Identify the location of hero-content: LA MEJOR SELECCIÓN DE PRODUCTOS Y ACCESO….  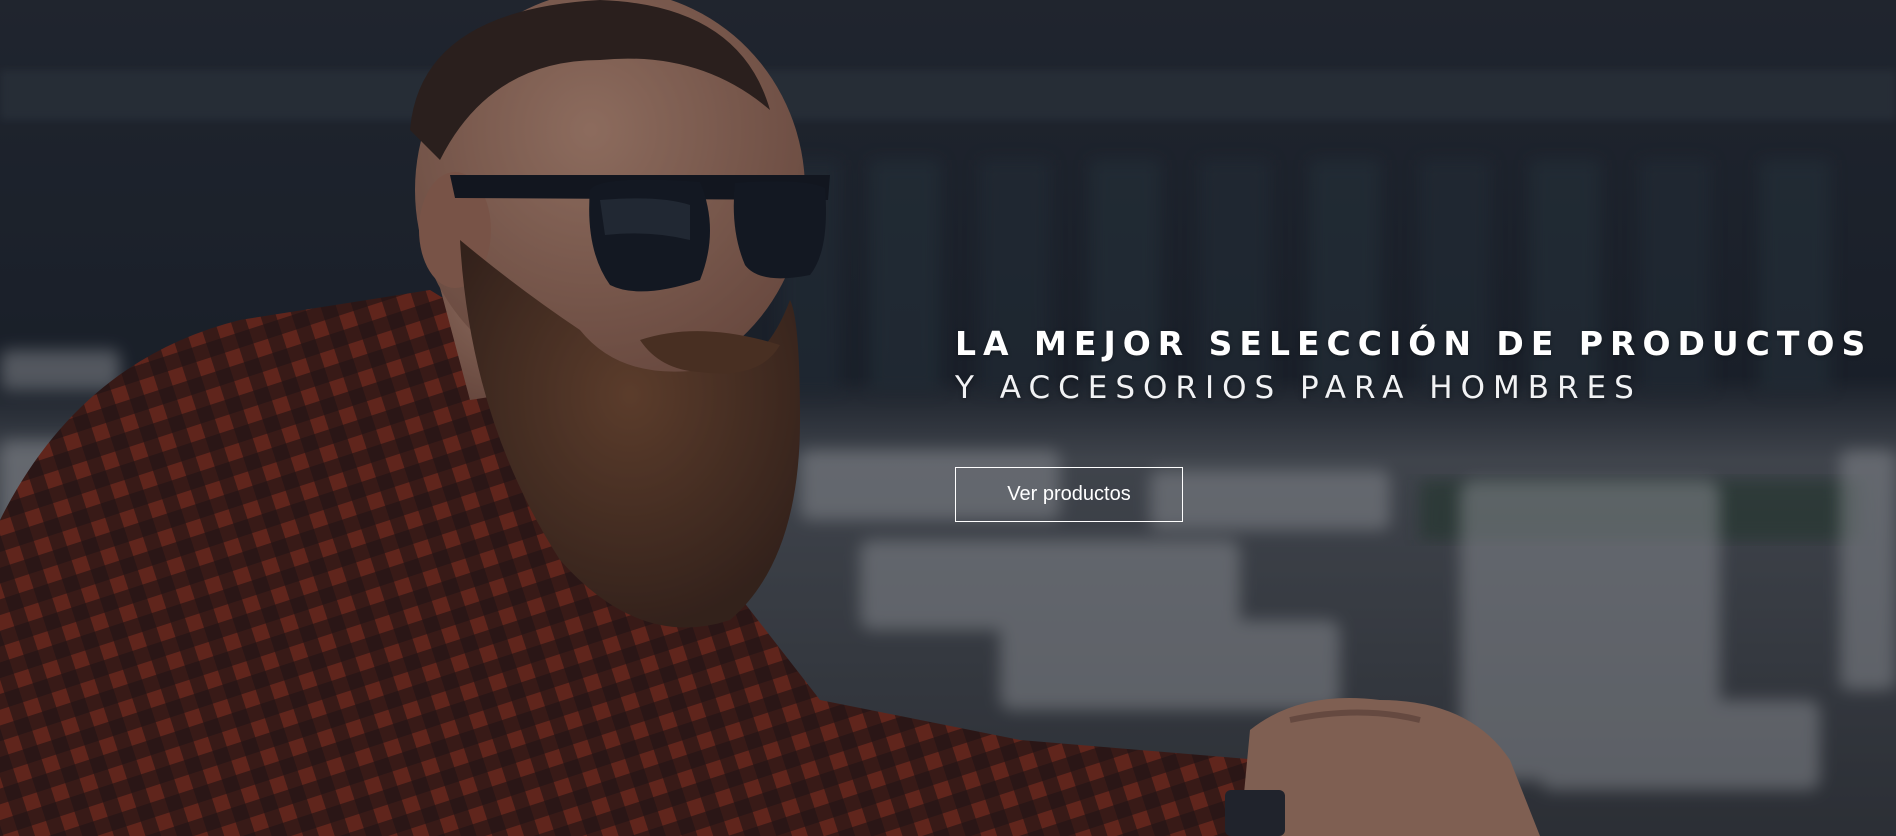
(1414, 422).